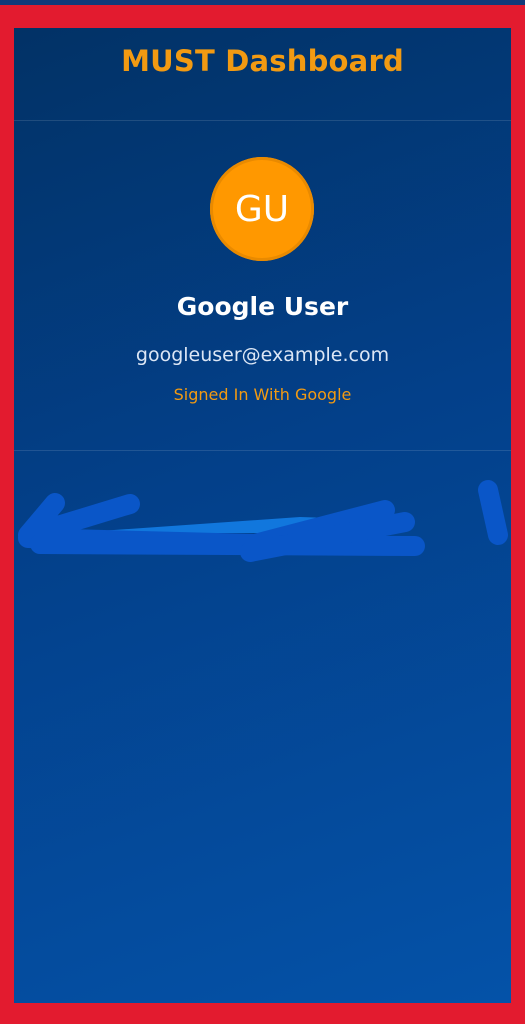 This screenshot has height=1024, width=525. I want to click on user-email: googleuser@example.com, so click(262, 355).